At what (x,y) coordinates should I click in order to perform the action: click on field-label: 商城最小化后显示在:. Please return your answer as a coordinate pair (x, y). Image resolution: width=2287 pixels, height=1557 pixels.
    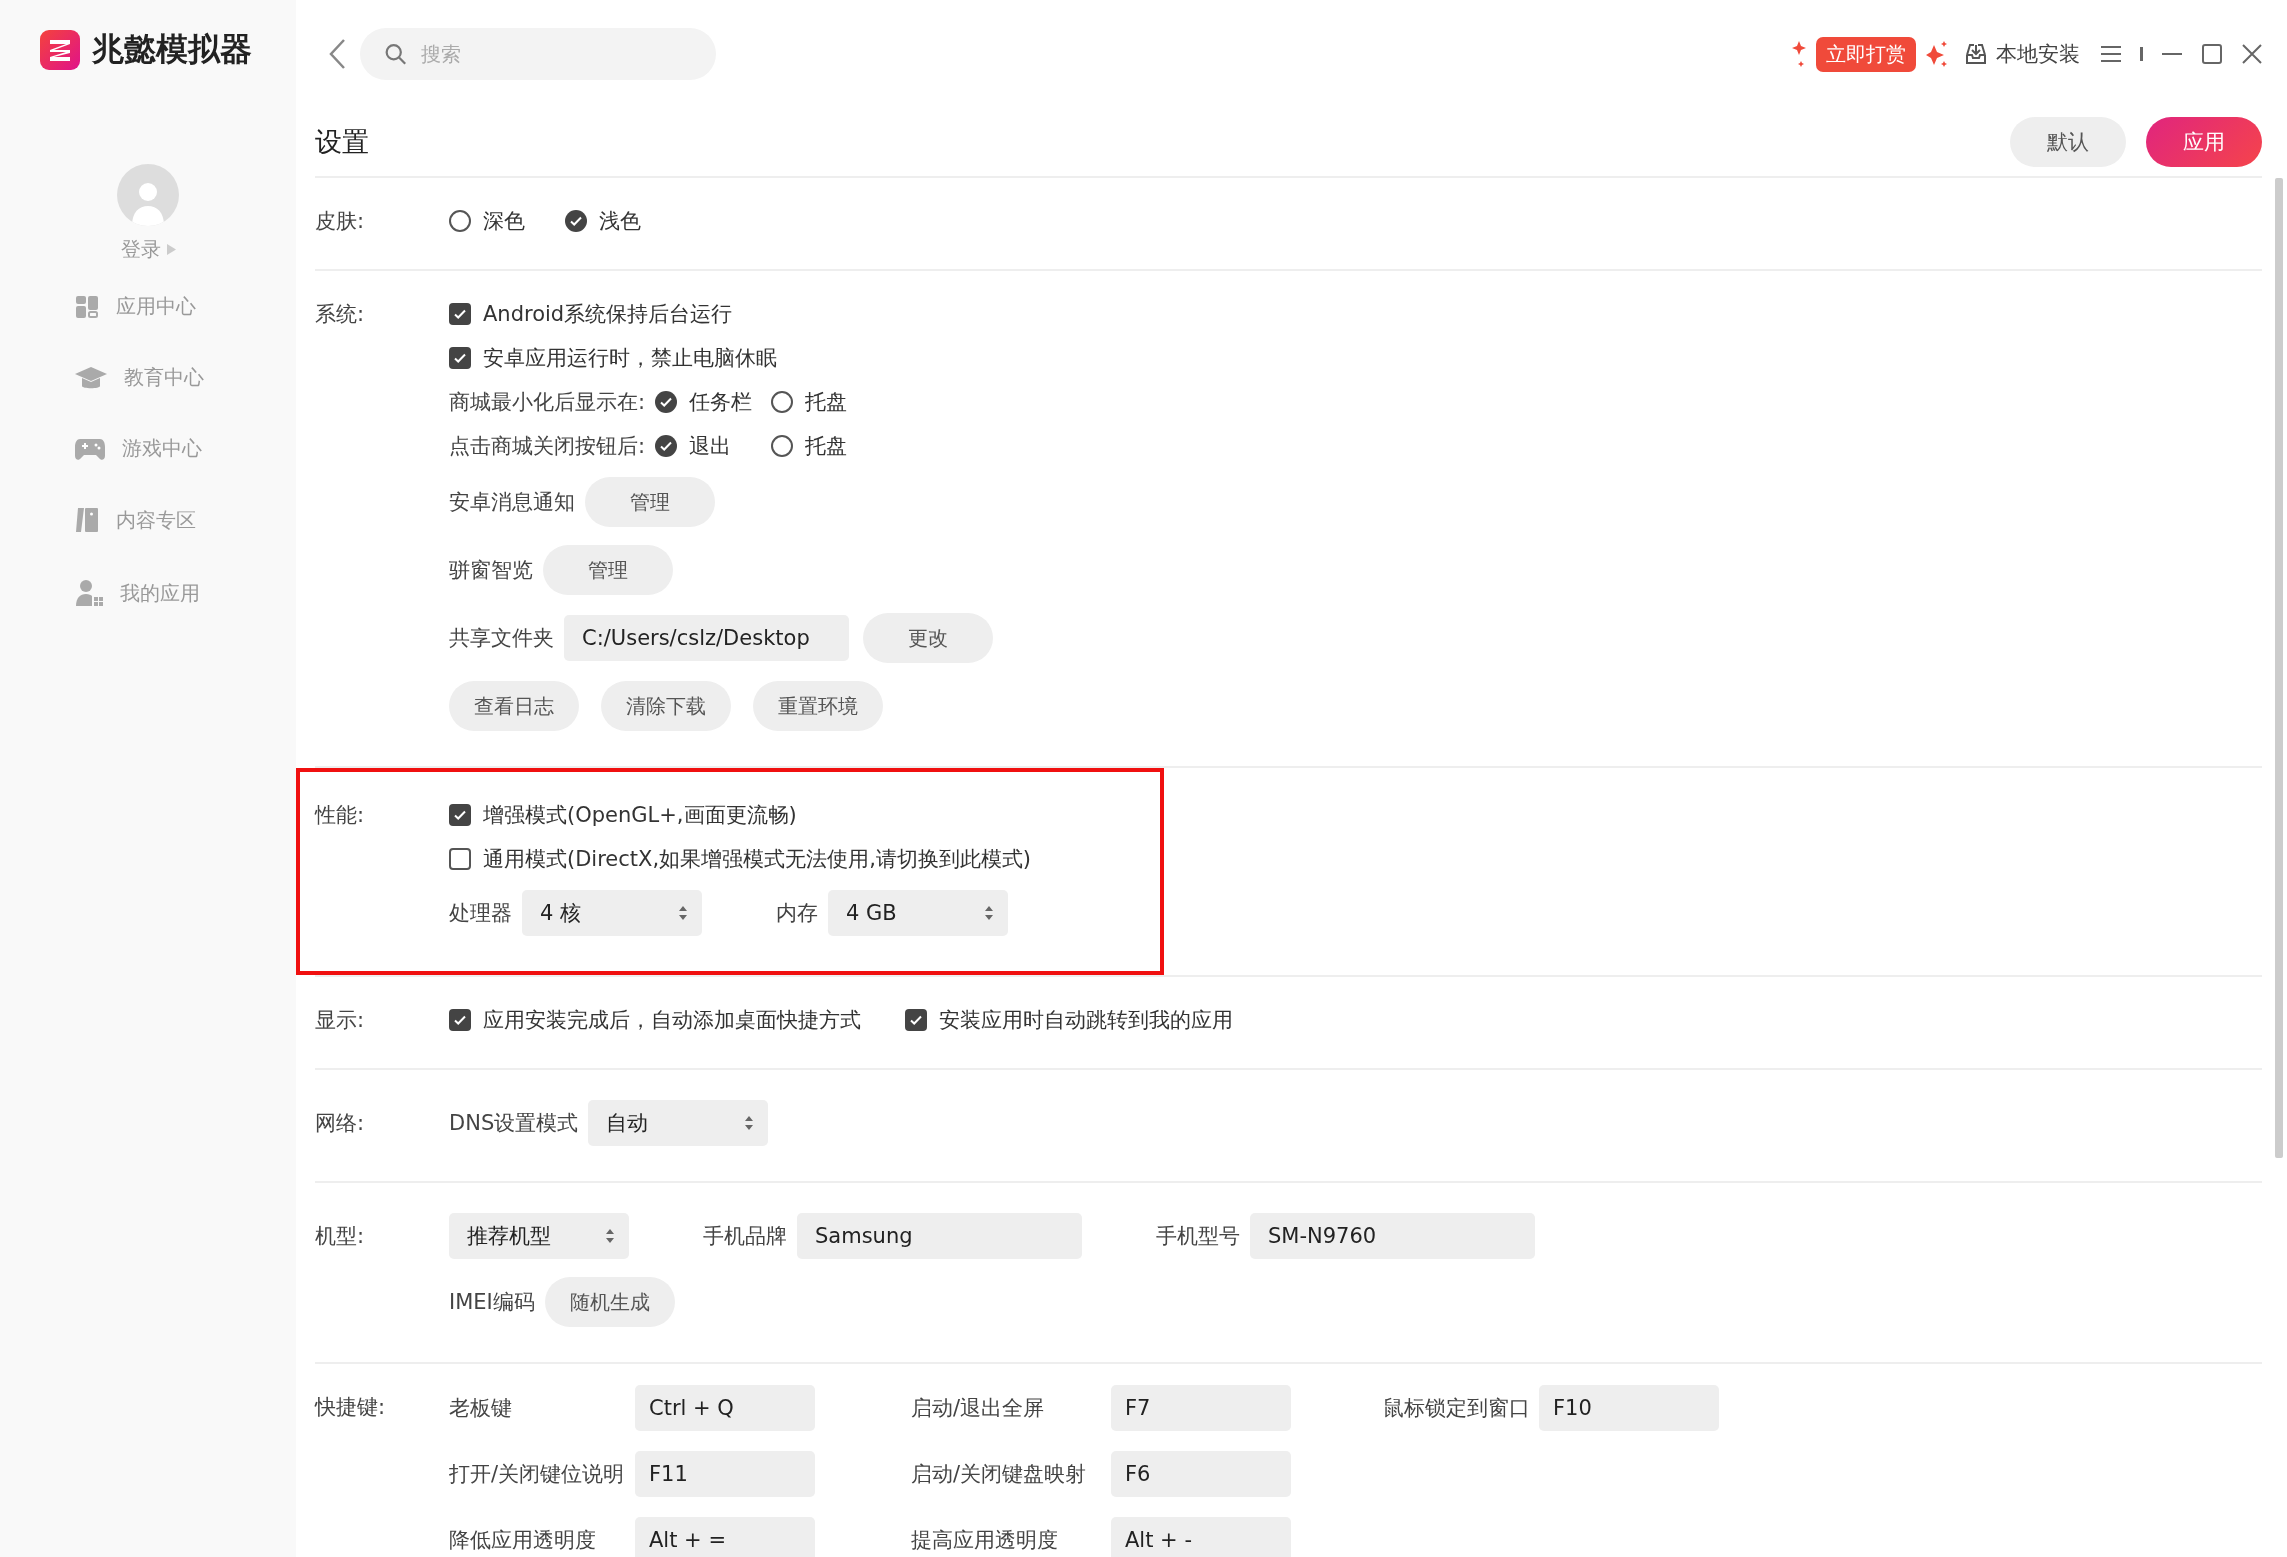
    Looking at the image, I should click on (547, 402).